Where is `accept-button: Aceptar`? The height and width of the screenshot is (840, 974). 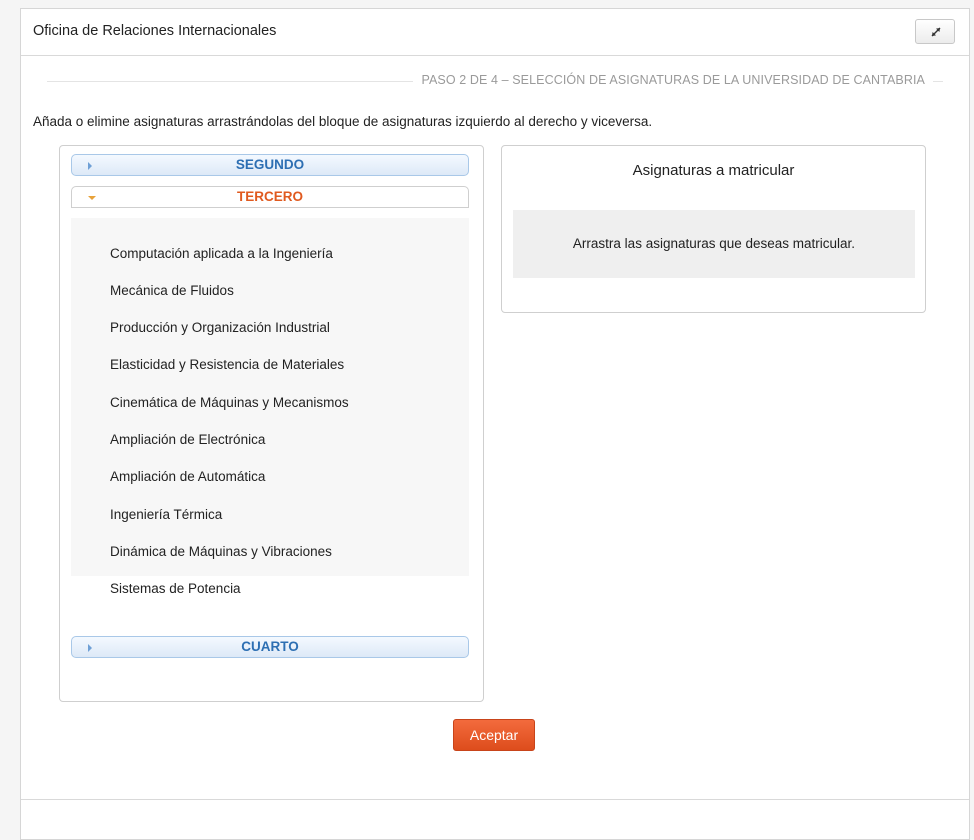 accept-button: Aceptar is located at coordinates (494, 735).